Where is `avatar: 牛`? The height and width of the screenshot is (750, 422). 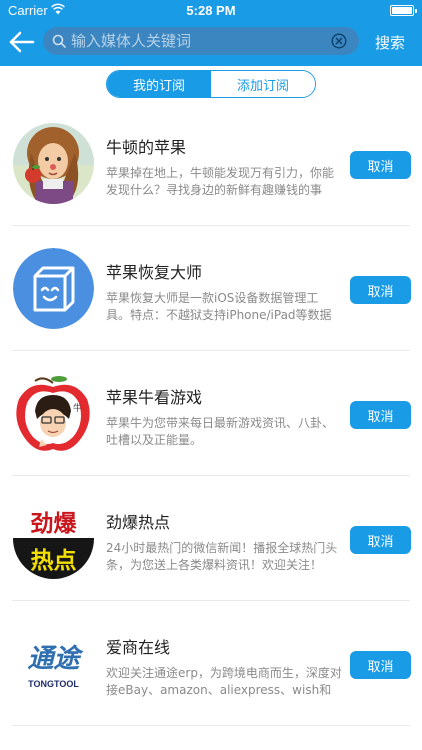
avatar: 牛 is located at coordinates (53, 413).